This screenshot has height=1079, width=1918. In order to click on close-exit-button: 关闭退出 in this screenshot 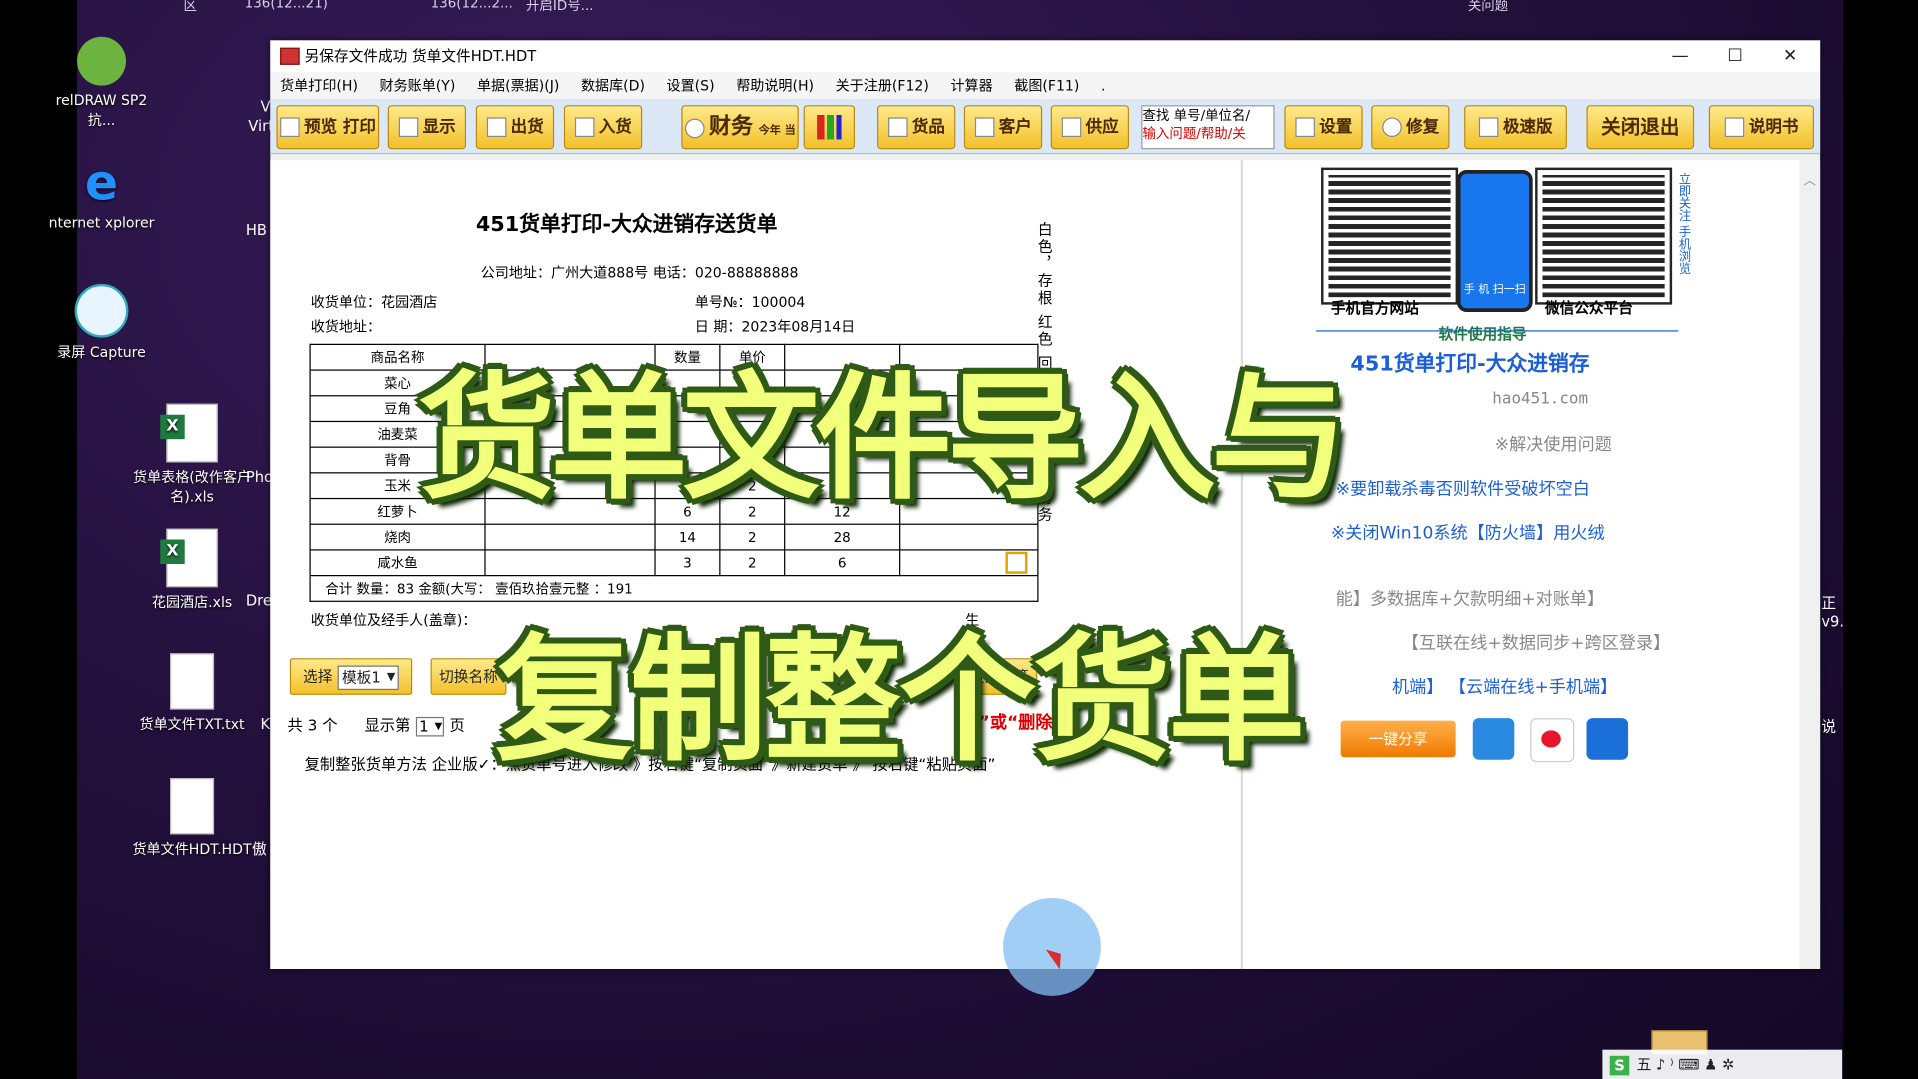, I will do `click(1640, 127)`.